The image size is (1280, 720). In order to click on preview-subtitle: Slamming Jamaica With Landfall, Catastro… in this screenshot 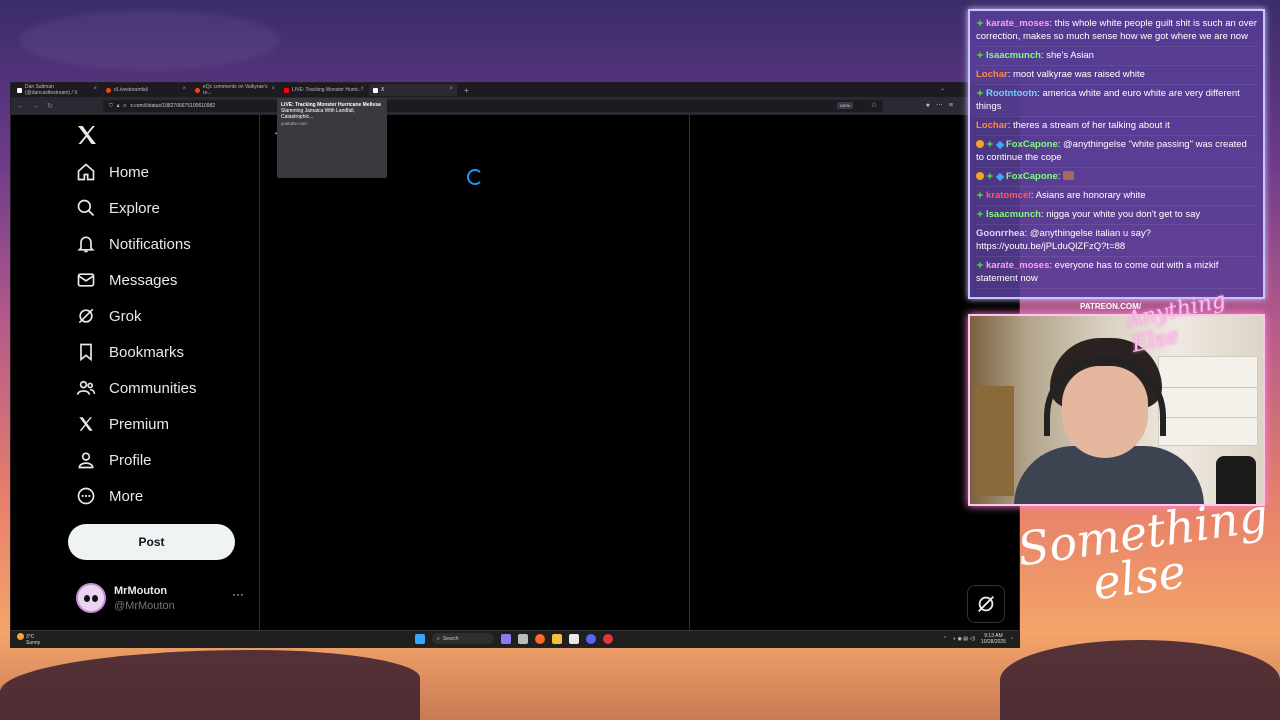, I will do `click(318, 114)`.